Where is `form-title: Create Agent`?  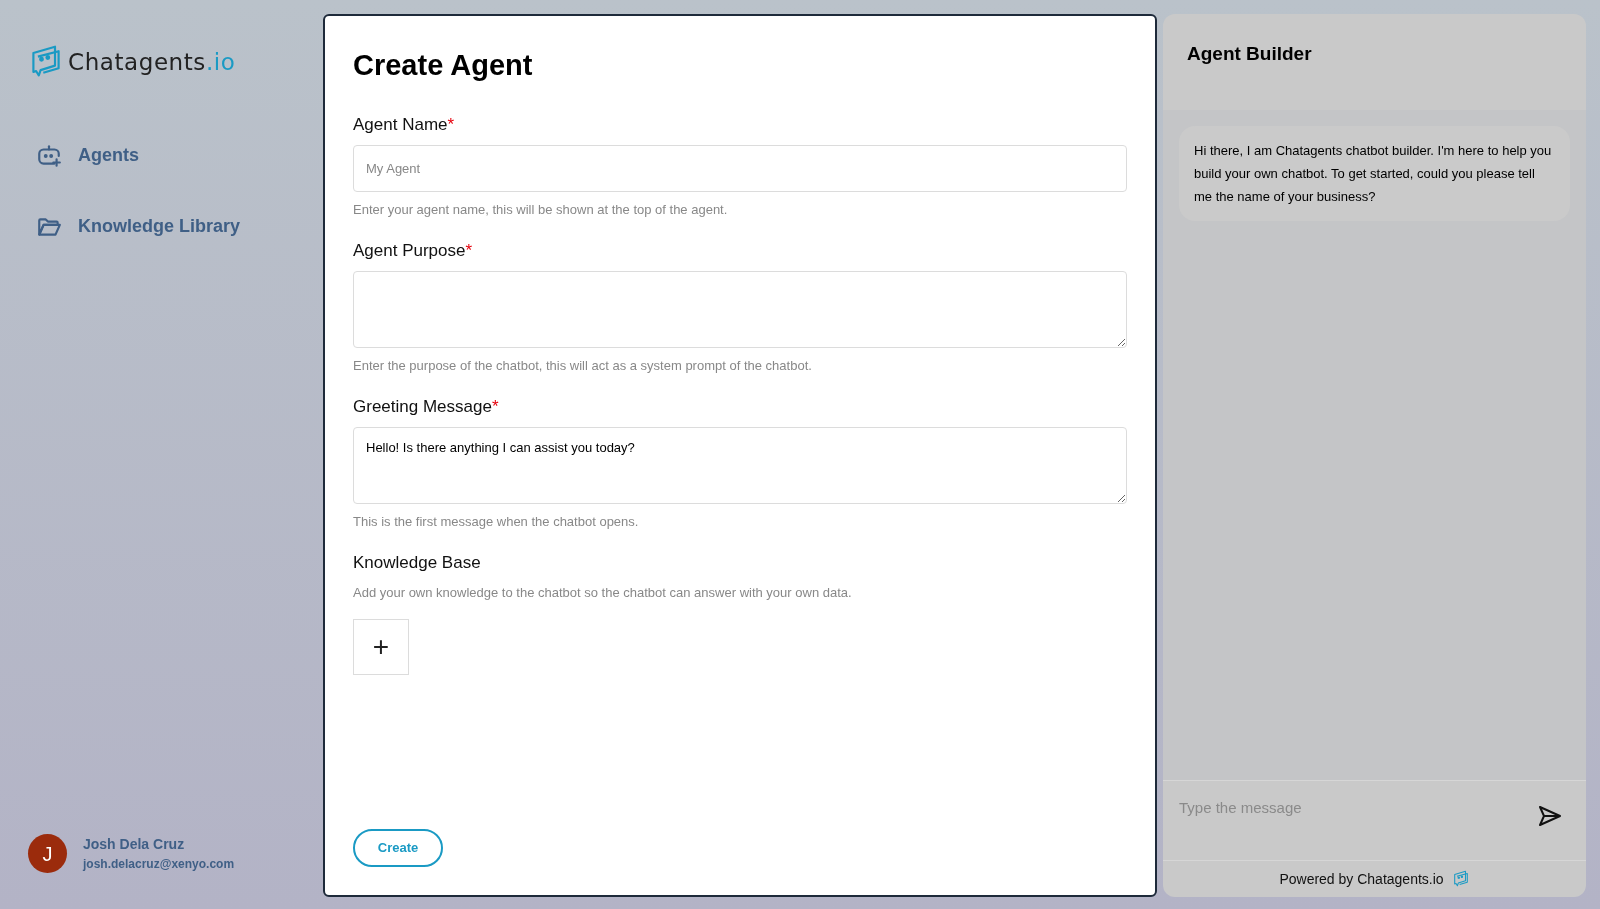
form-title: Create Agent is located at coordinates (443, 65).